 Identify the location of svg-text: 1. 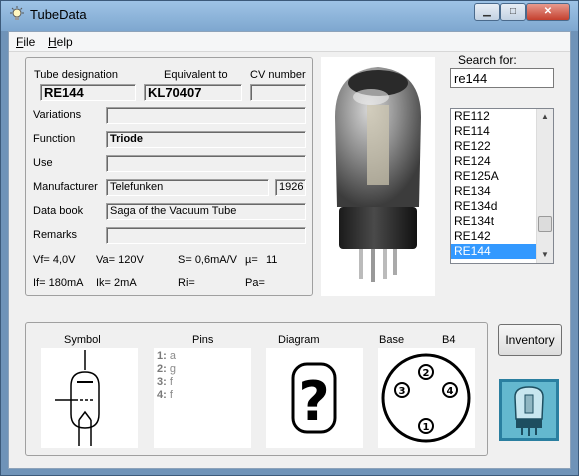
(426, 427).